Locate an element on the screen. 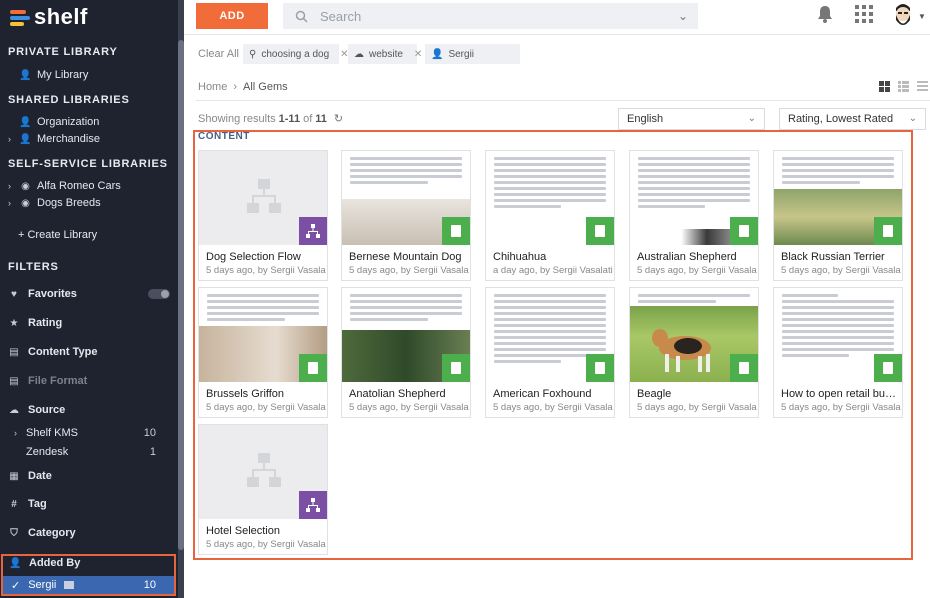 Image resolution: width=930 pixels, height=598 pixels. shelf-logo: shelf is located at coordinates (49, 16).